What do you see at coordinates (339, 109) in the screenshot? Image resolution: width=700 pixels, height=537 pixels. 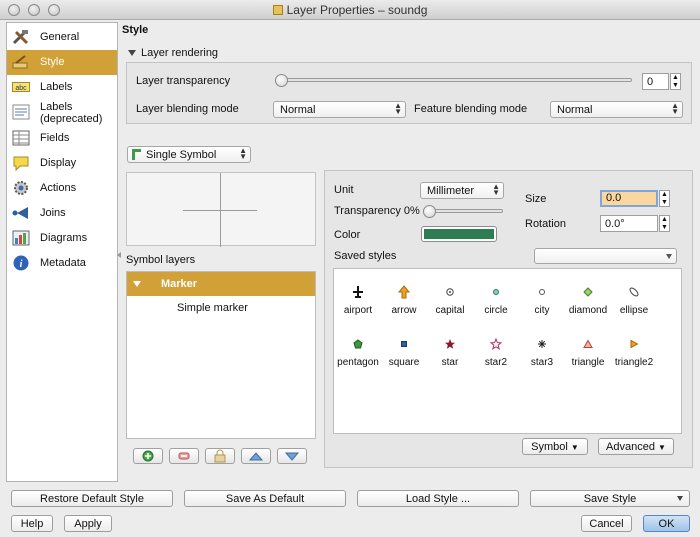 I see `layer-blending-combo: Normal ▲ ▼` at bounding box center [339, 109].